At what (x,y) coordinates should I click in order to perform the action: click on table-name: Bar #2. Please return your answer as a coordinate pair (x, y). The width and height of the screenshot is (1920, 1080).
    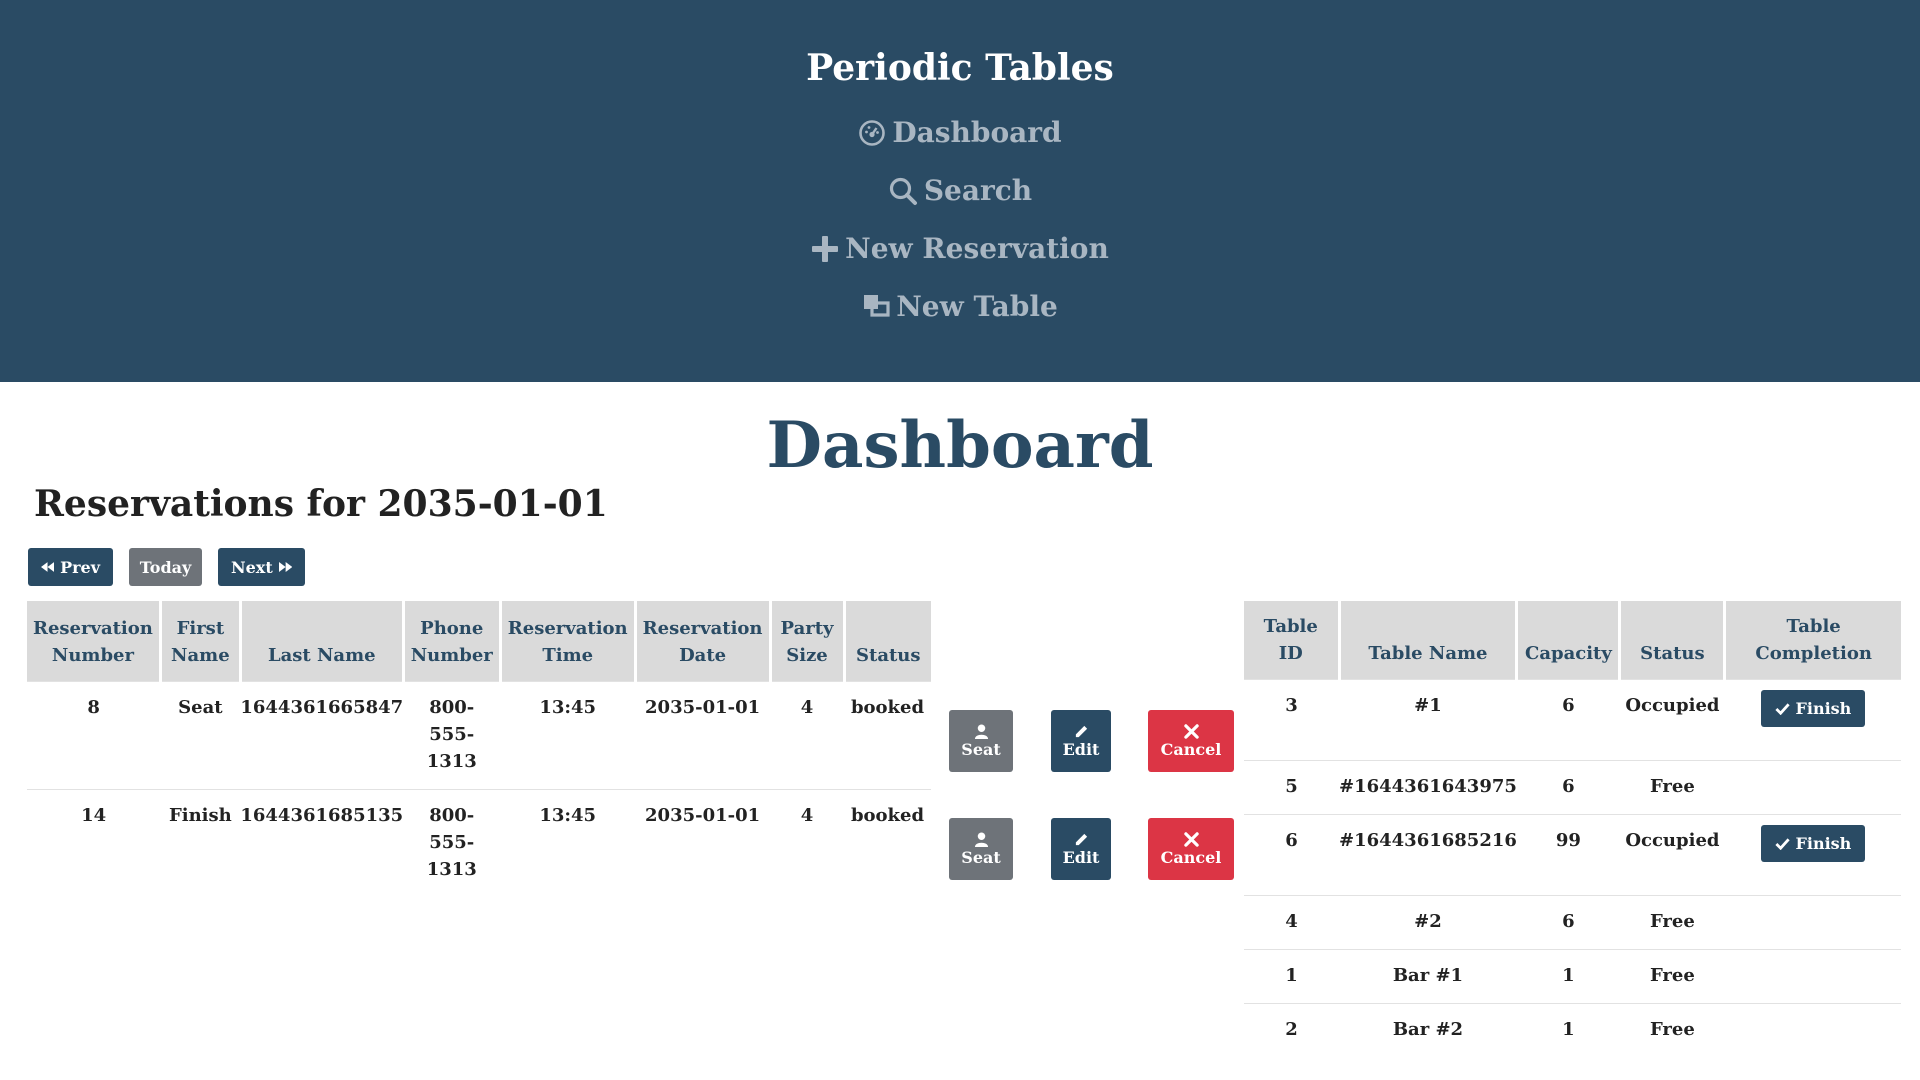
    Looking at the image, I should click on (1428, 1030).